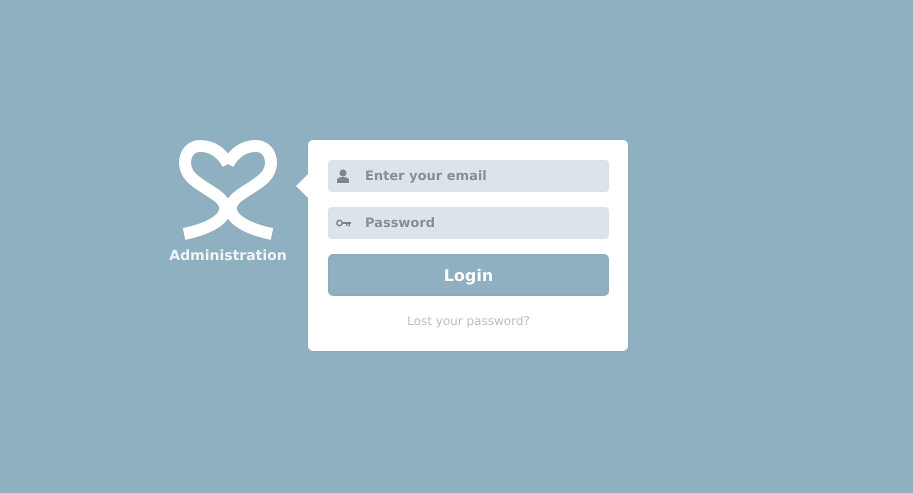  I want to click on brand-name: Administration, so click(228, 256).